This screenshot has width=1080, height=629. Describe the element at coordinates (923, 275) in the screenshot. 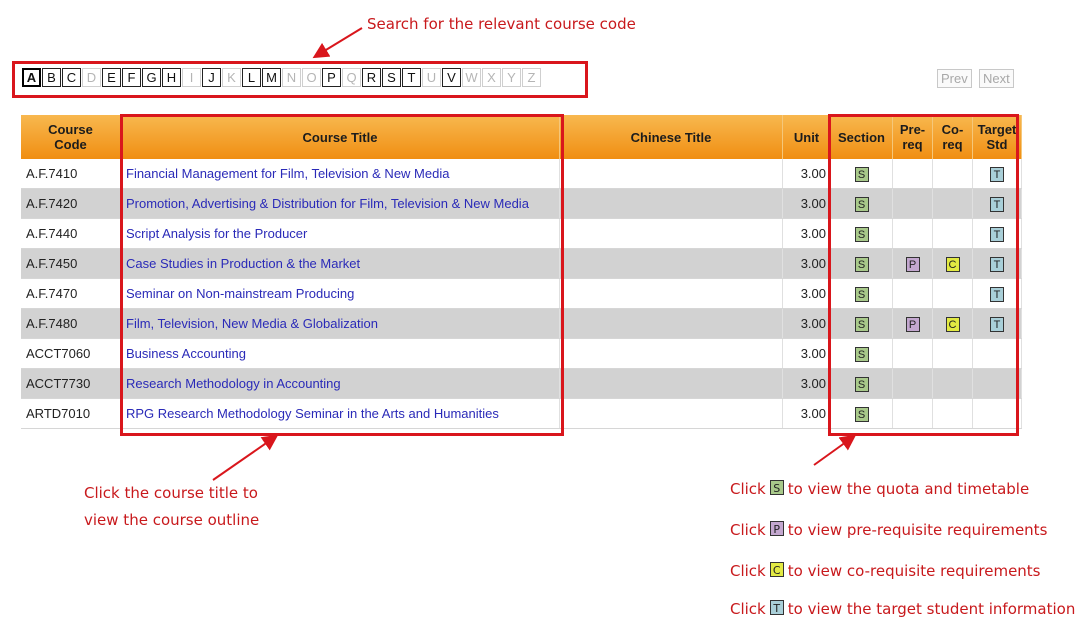

I see `icon-columns-highlight` at that location.